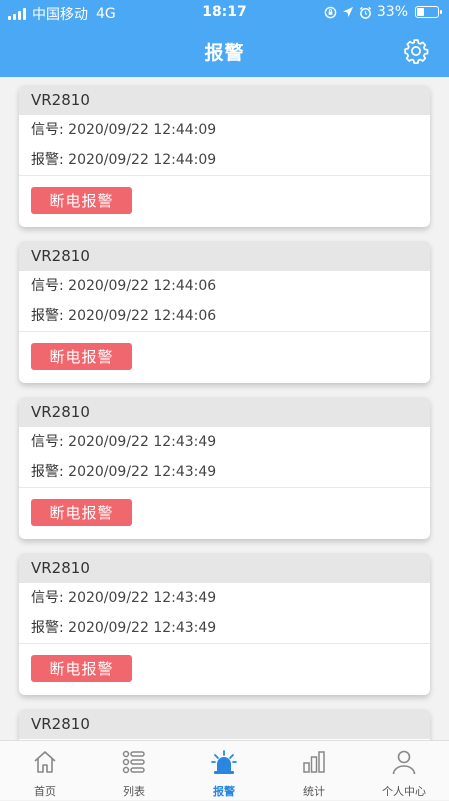 The height and width of the screenshot is (801, 449). What do you see at coordinates (224, 13) in the screenshot?
I see `status-bar: 中国移动 4G 18:17 33%` at bounding box center [224, 13].